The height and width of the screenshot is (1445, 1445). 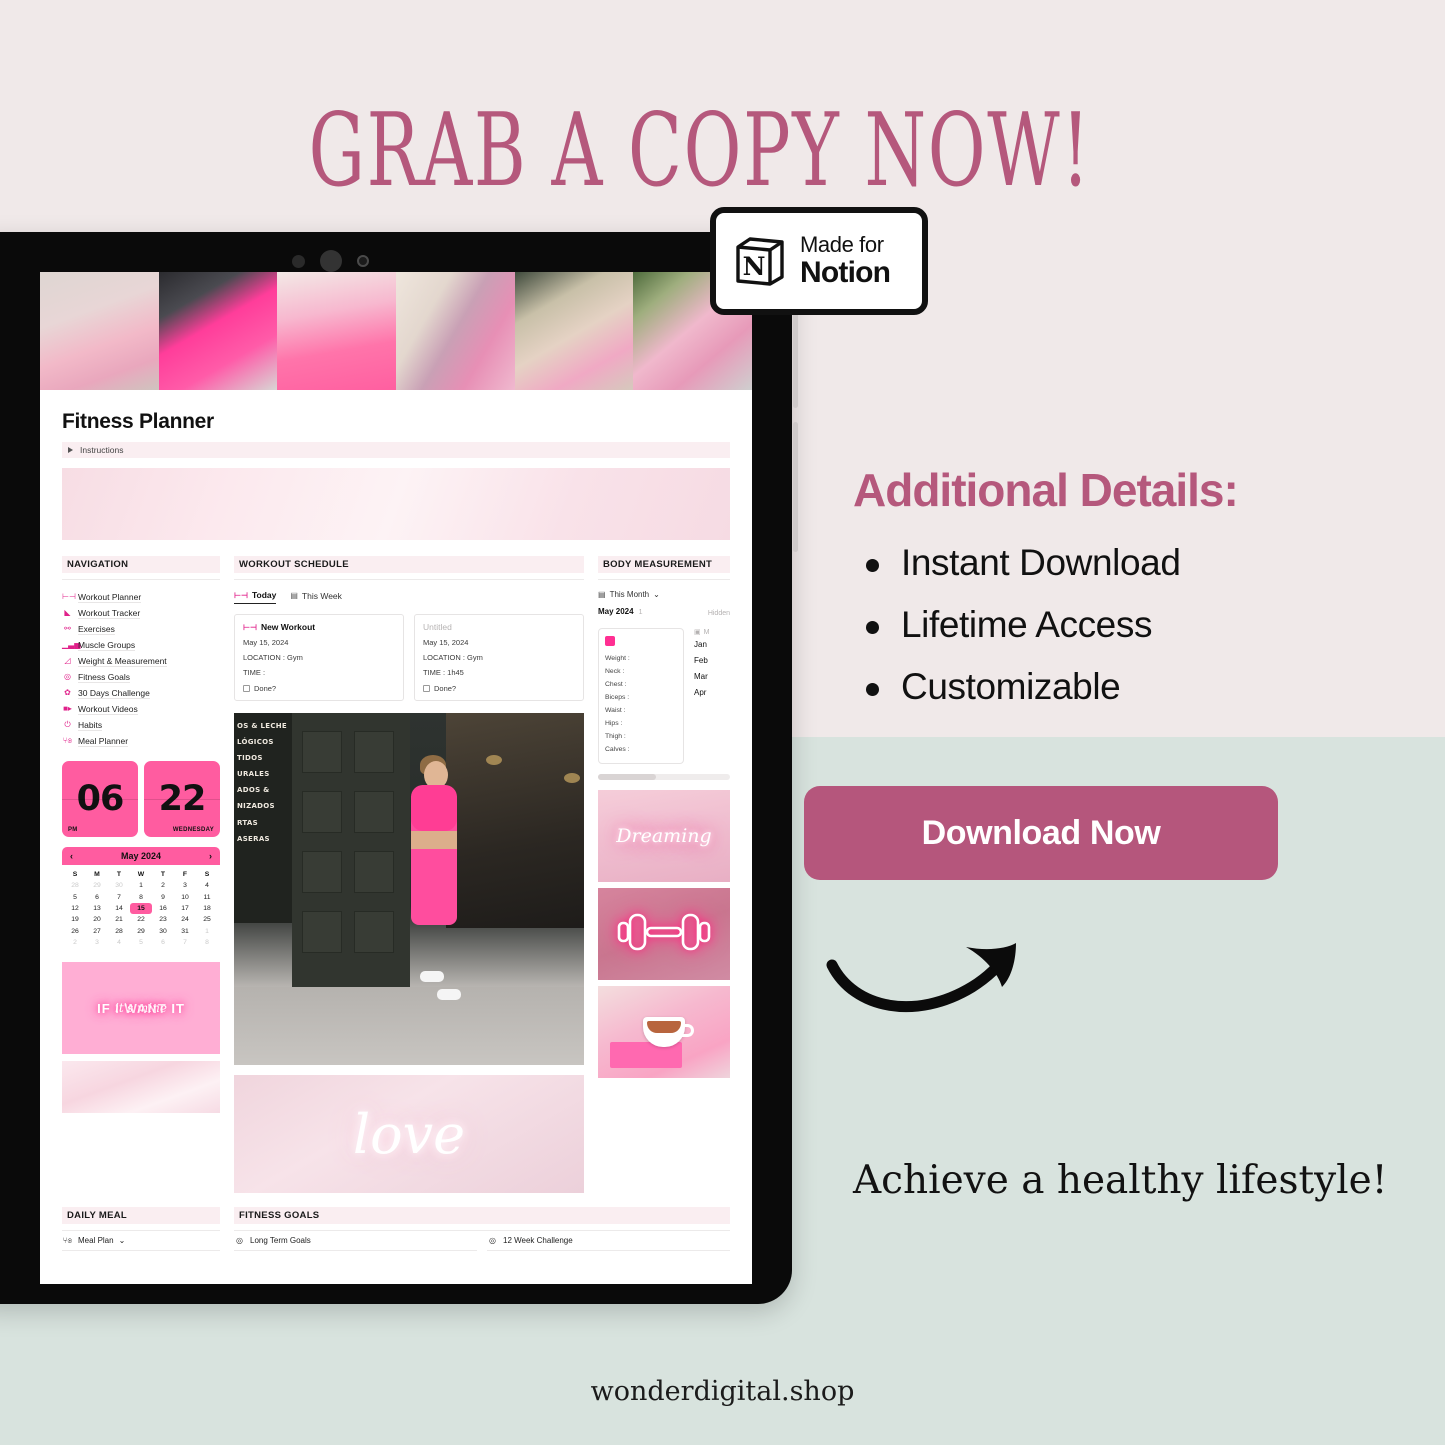 I want to click on measurement-field: Chest :, so click(x=641, y=684).